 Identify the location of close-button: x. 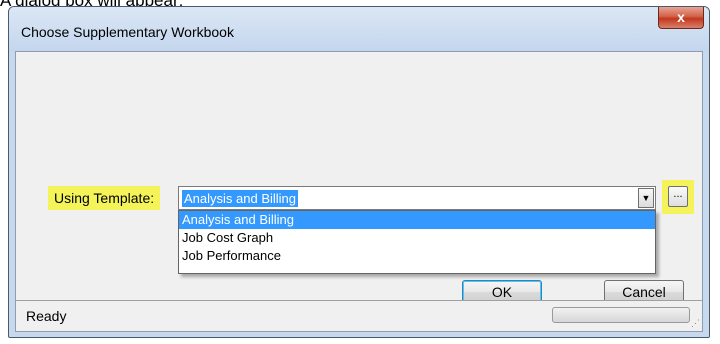
(681, 18).